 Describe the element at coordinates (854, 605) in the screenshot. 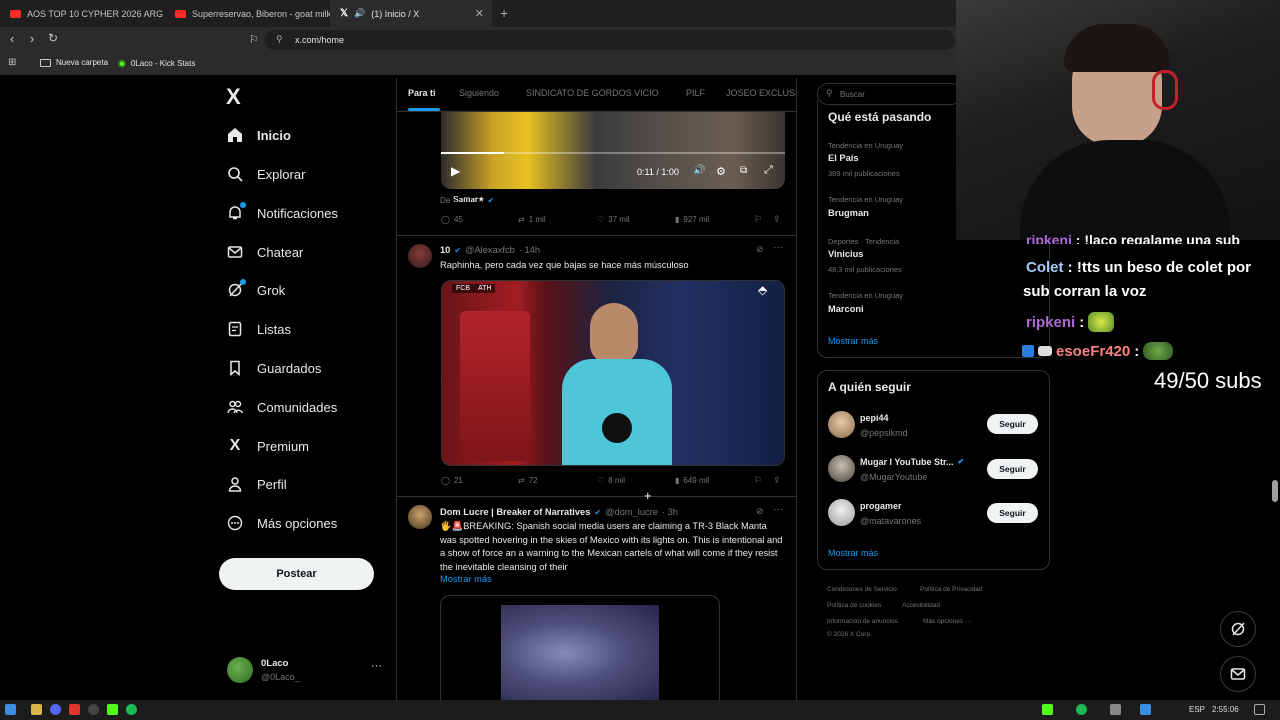

I see `footer-link: Política de cookies` at that location.